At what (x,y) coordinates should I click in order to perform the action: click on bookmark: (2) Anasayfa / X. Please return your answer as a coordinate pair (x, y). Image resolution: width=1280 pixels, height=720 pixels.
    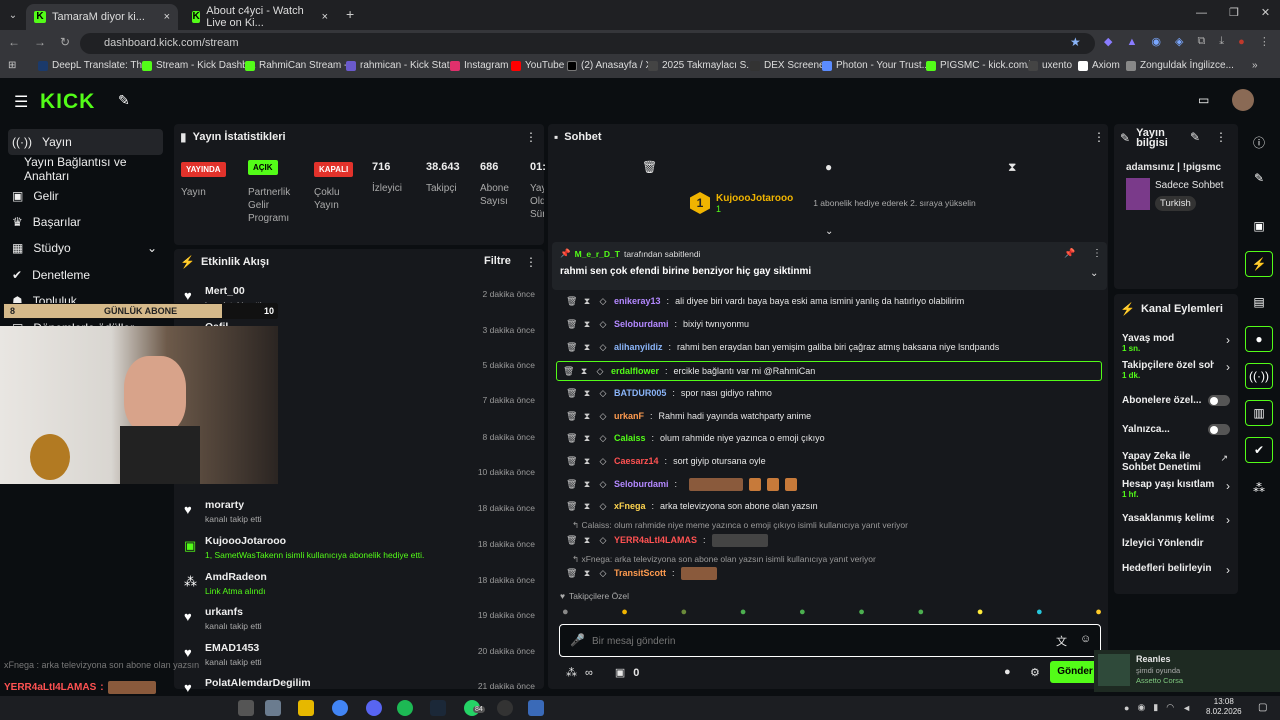
    Looking at the image, I should click on (609, 65).